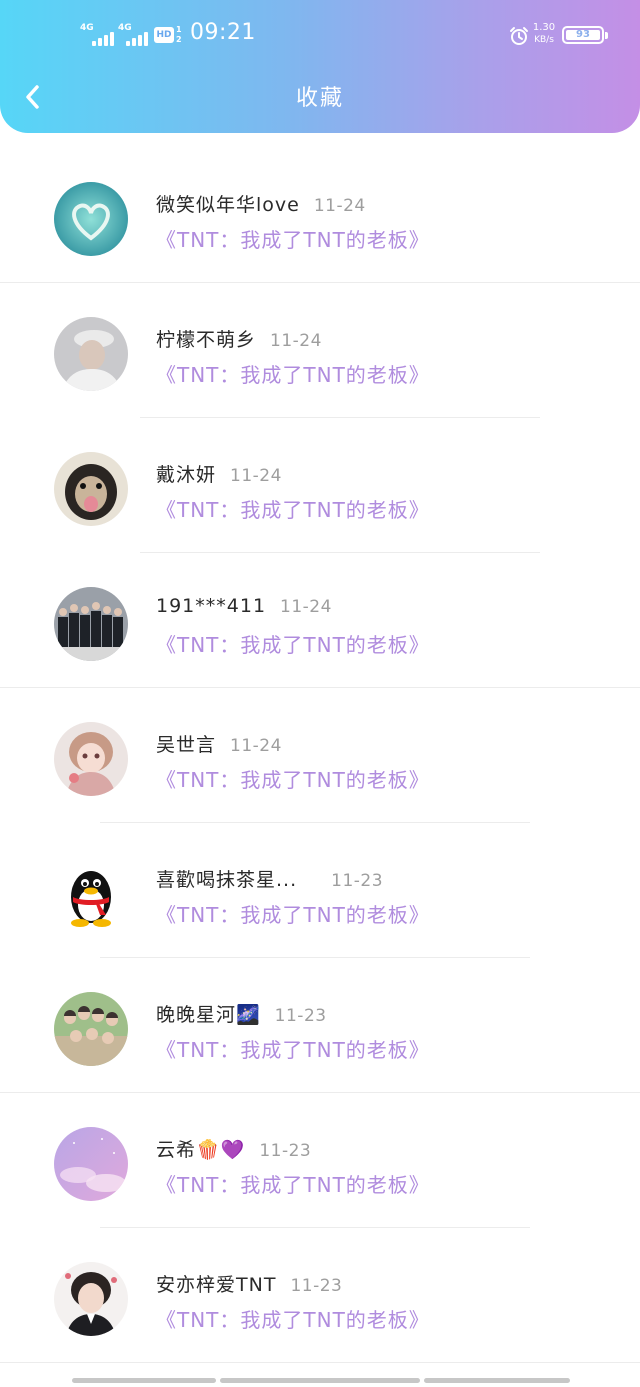 The width and height of the screenshot is (640, 1387). I want to click on alarm-clock-icon, so click(519, 36).